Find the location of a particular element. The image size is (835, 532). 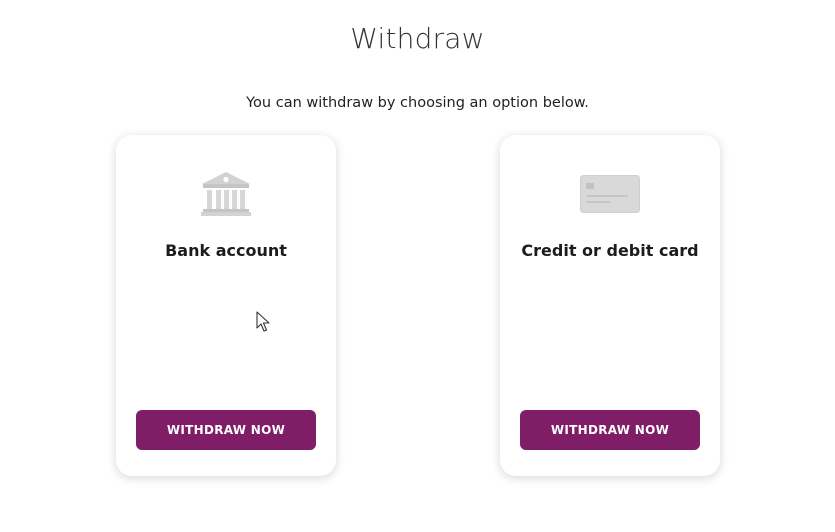

bank-withdraw-now-button: WITHDRAW NOW is located at coordinates (226, 430).